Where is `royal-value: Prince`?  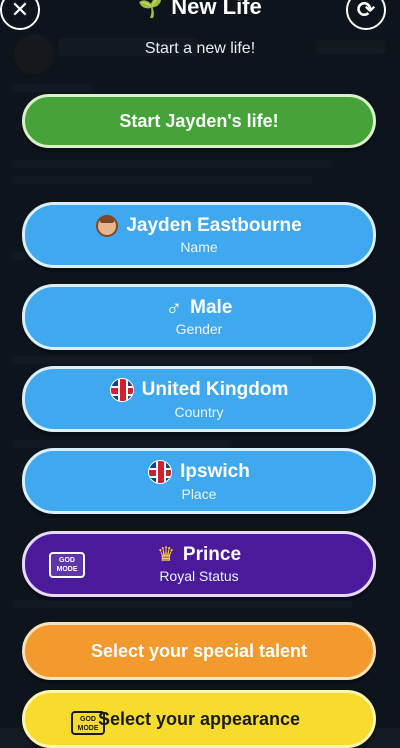 royal-value: Prince is located at coordinates (212, 554).